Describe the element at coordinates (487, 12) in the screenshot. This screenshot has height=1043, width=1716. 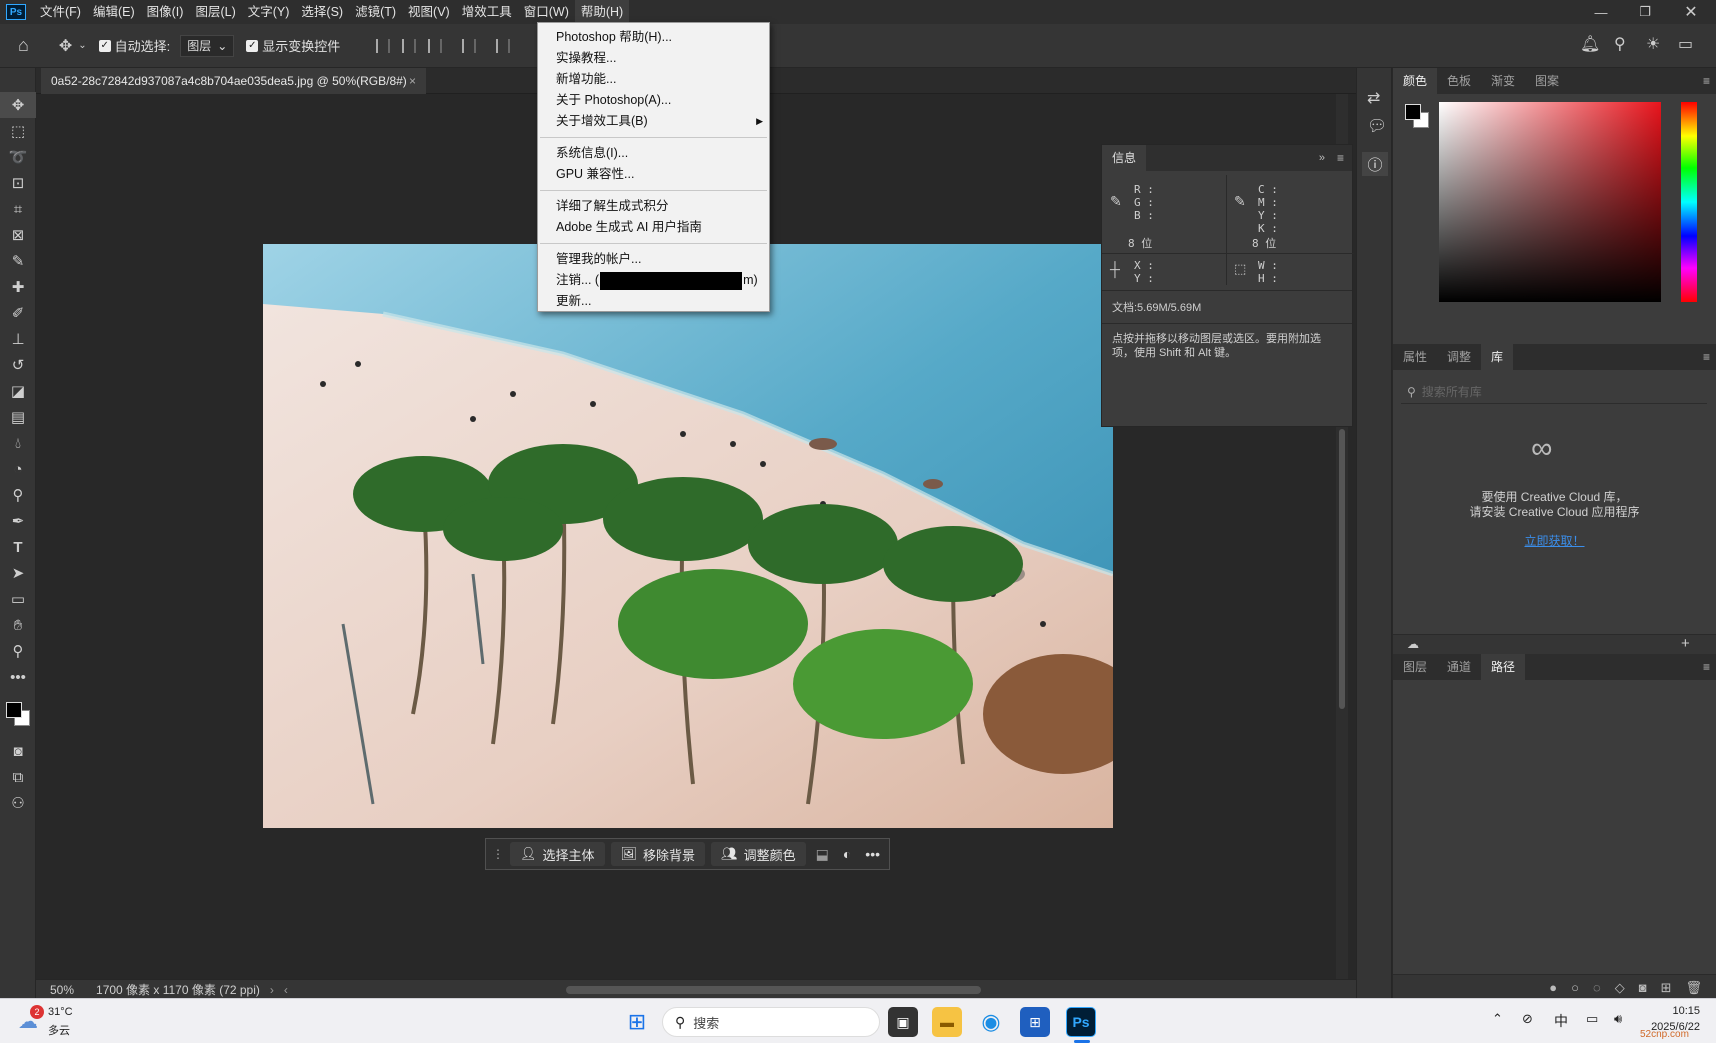
I see `menu-plugins: 增效工具` at that location.